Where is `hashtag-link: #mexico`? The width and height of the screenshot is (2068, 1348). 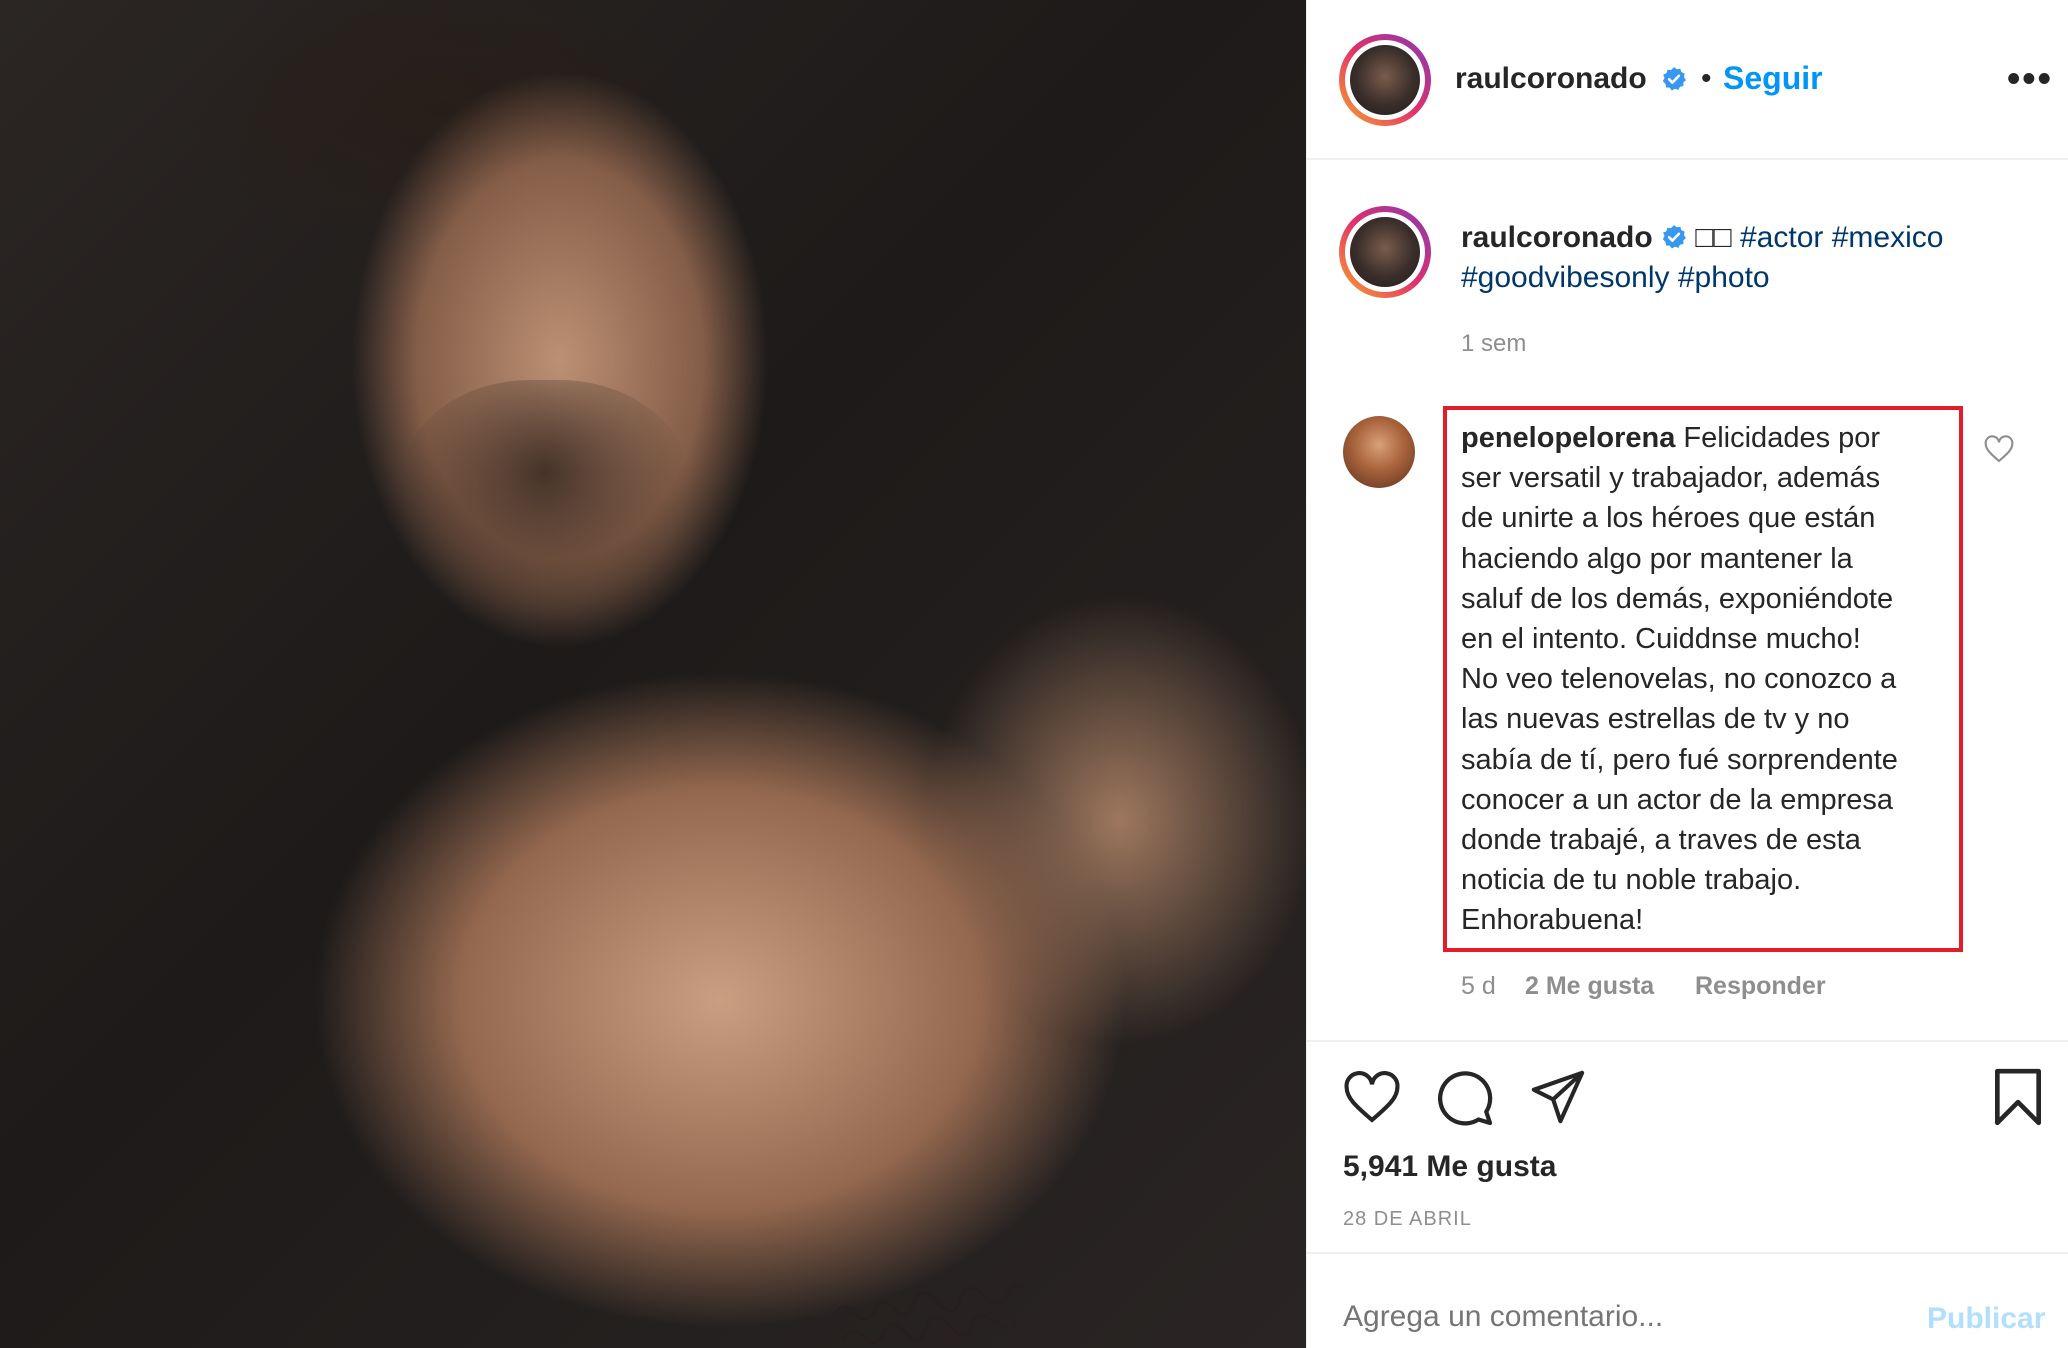
hashtag-link: #mexico is located at coordinates (1888, 237).